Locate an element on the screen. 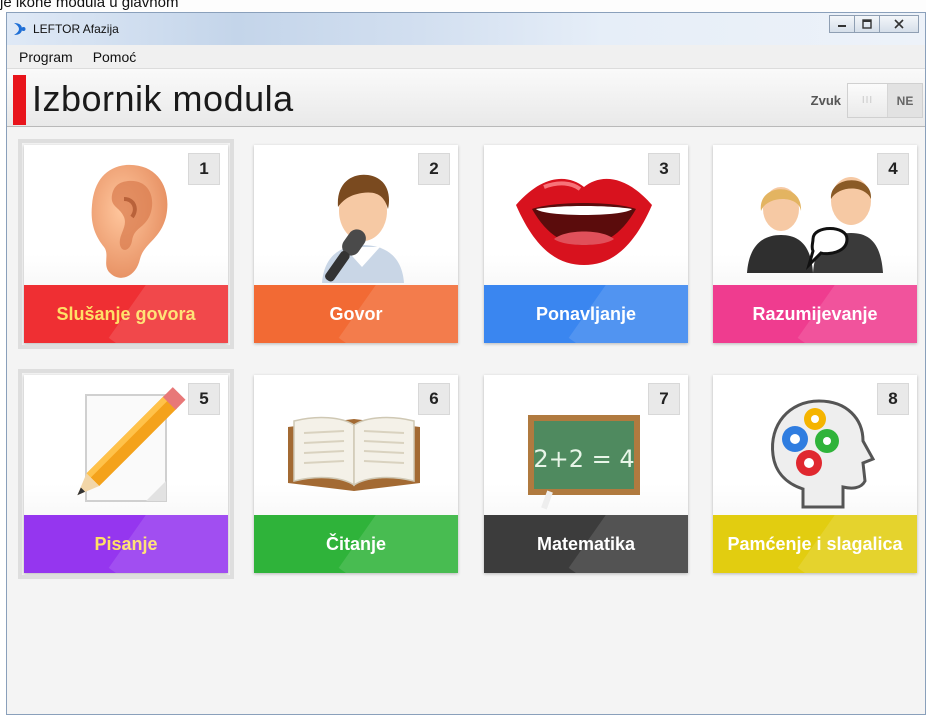 The width and height of the screenshot is (926, 715). chalkboard-icon: 2+2 = 4 is located at coordinates (584, 462).